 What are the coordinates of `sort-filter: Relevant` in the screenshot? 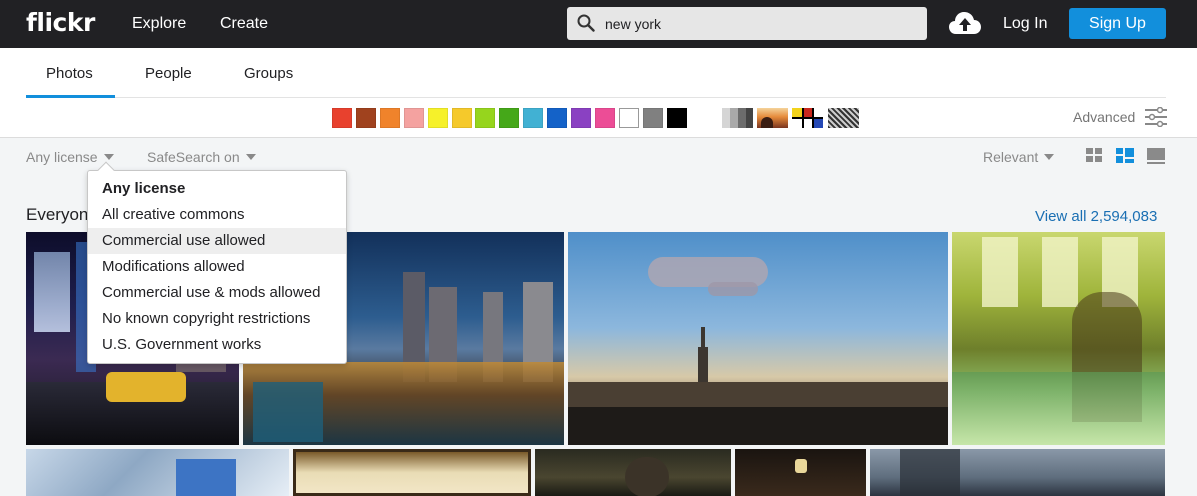 It's located at (1019, 157).